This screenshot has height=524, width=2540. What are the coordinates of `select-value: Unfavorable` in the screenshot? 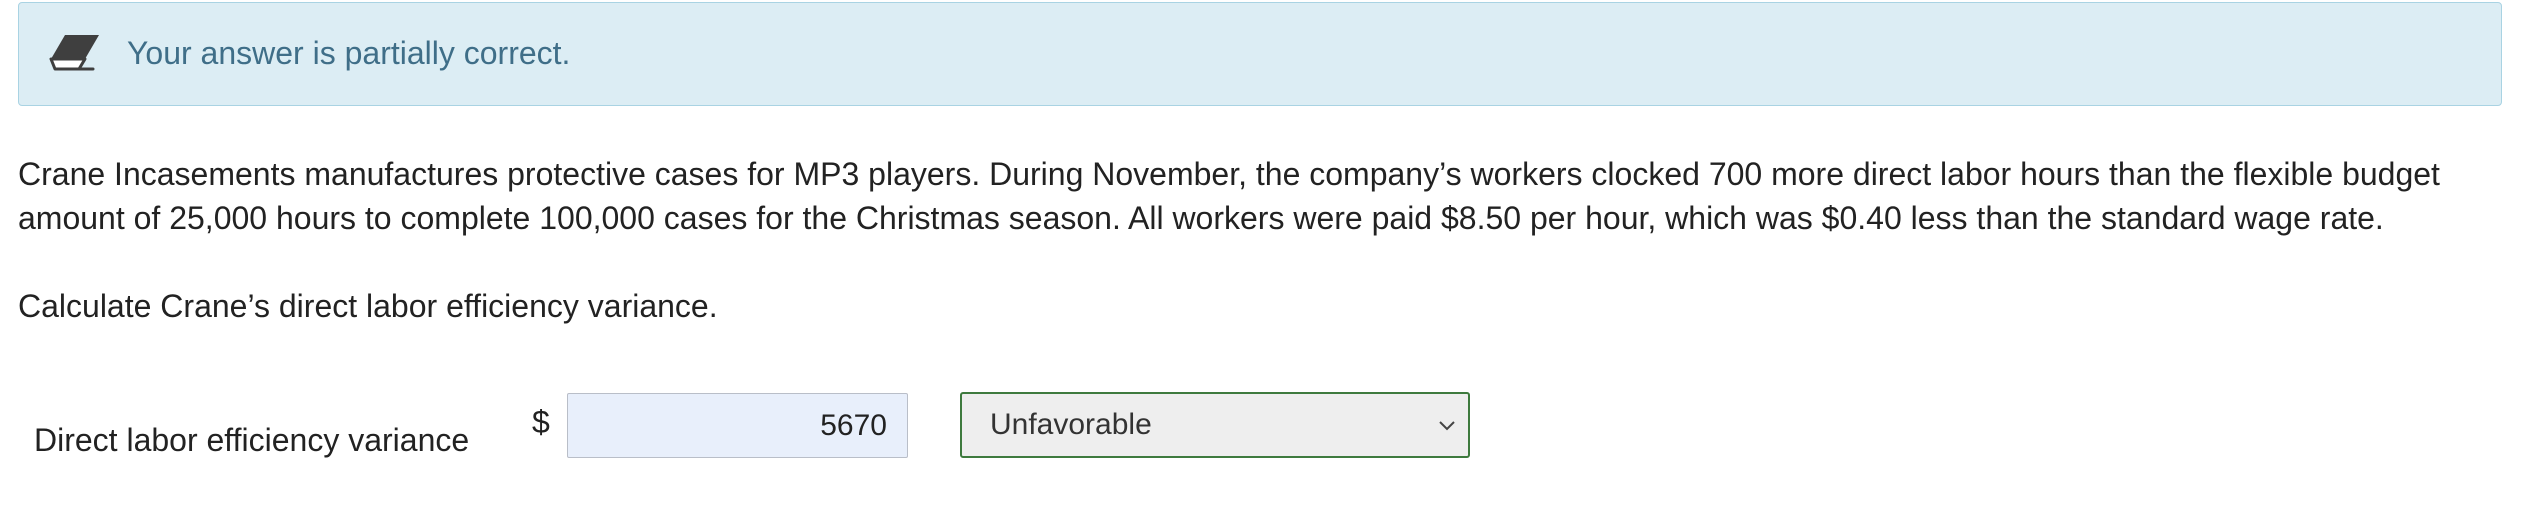 It's located at (1071, 424).